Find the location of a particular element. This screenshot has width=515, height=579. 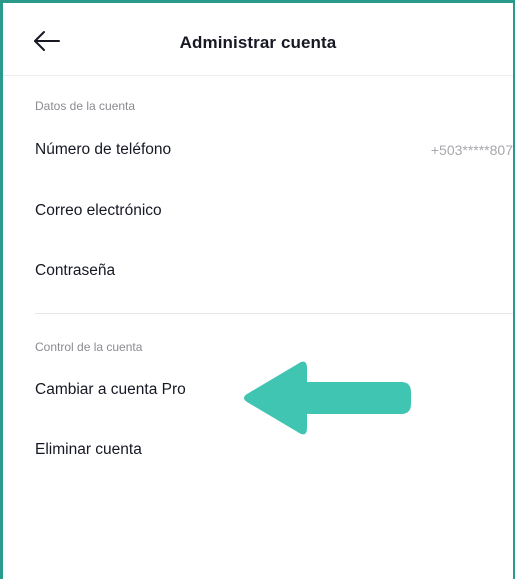

top-bar: Administrar cuenta is located at coordinates (258, 39).